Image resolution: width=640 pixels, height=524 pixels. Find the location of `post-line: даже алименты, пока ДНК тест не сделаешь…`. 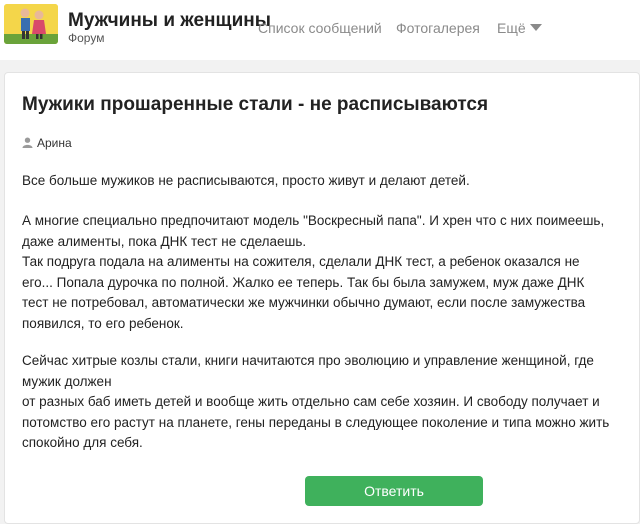

post-line: даже алименты, пока ДНК тест не сделаешь… is located at coordinates (164, 241).